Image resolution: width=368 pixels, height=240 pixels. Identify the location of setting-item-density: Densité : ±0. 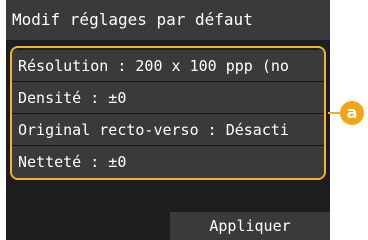
(168, 98).